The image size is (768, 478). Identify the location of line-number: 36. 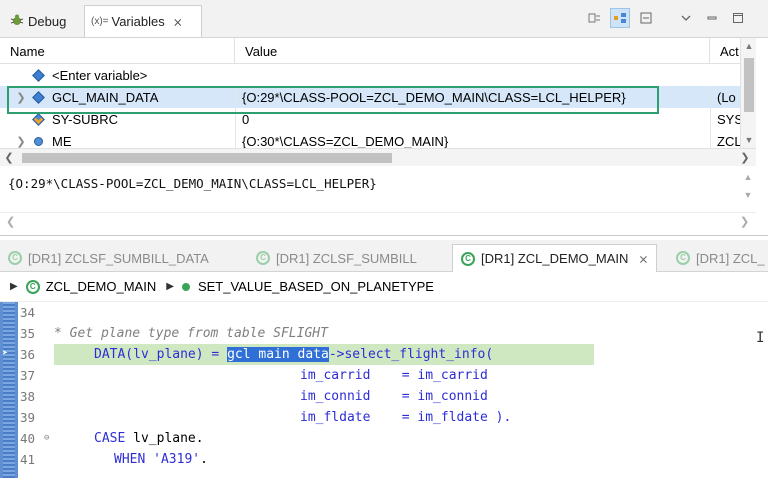
(28, 354).